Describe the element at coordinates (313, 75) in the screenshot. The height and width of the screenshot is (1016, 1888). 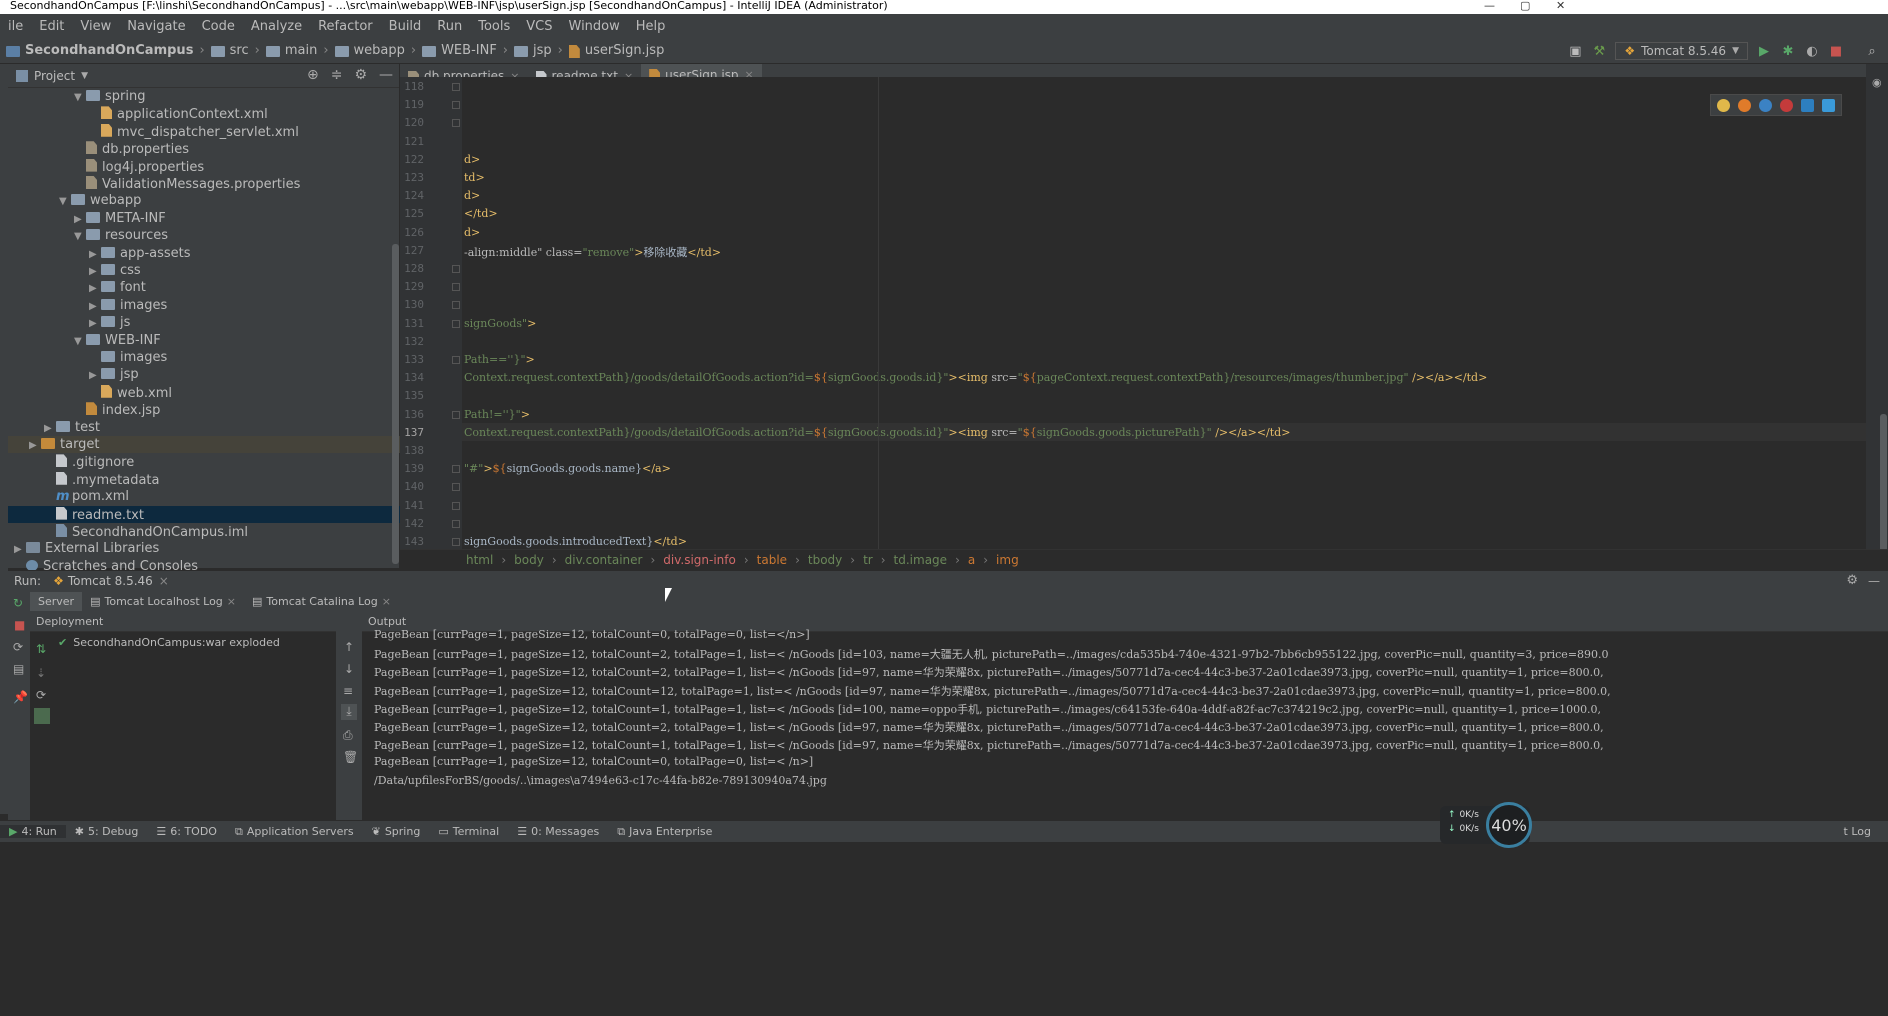
I see `locate-icon: ⊕` at that location.